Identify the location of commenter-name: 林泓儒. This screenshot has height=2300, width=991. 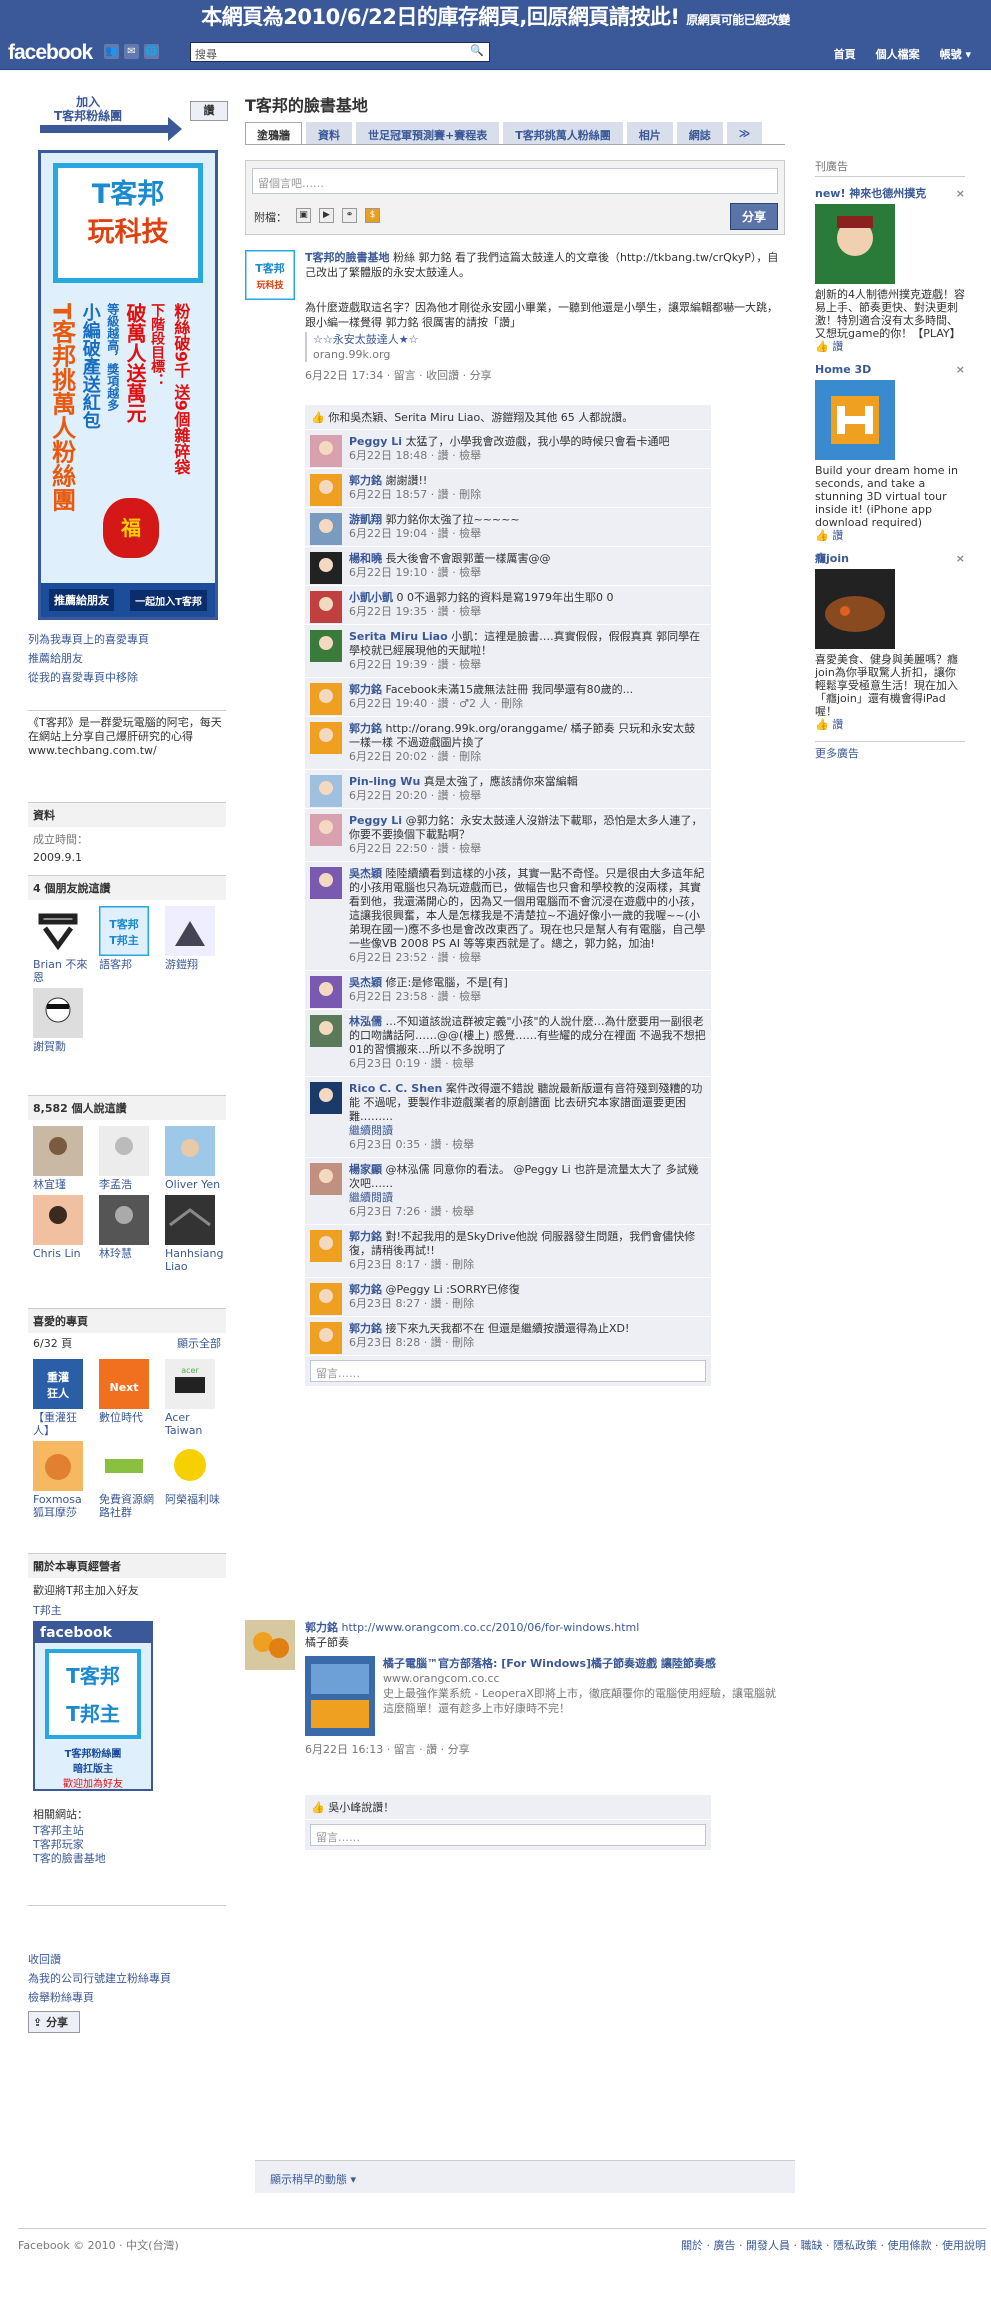
(365, 1021).